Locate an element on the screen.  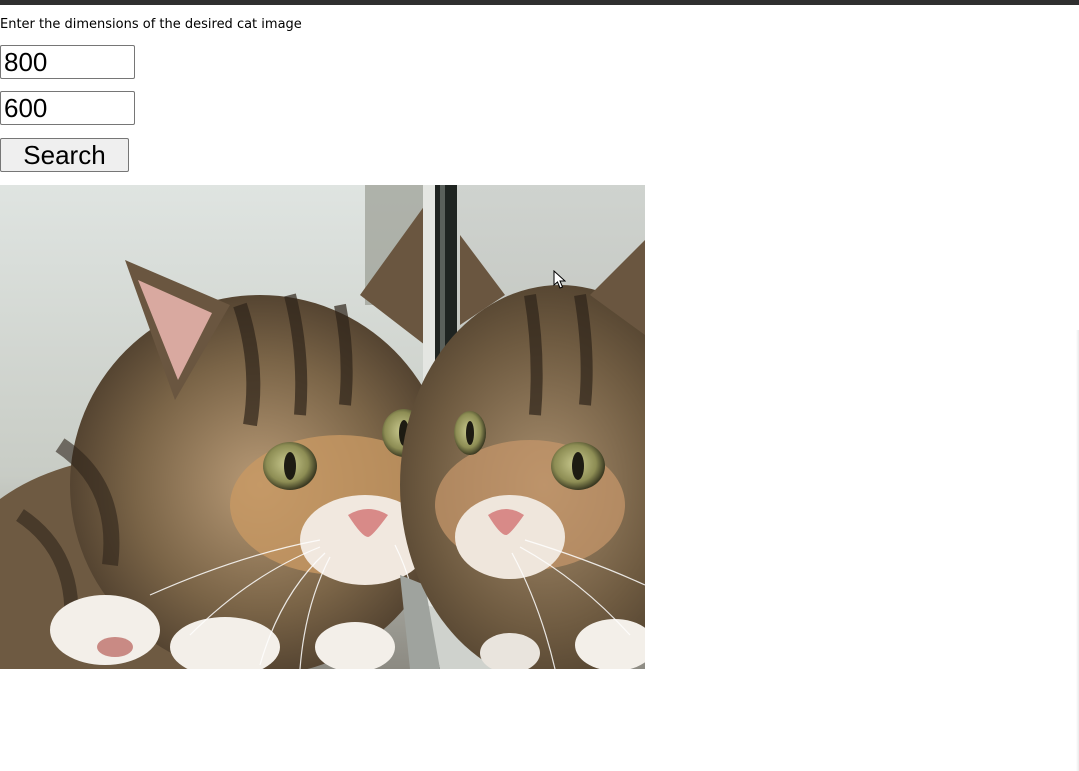
top-bar is located at coordinates (539, 2).